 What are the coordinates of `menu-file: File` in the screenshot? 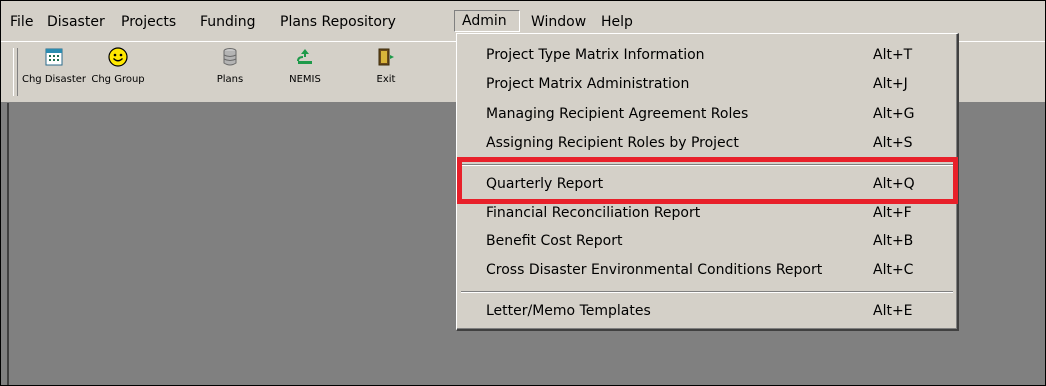 It's located at (21, 22).